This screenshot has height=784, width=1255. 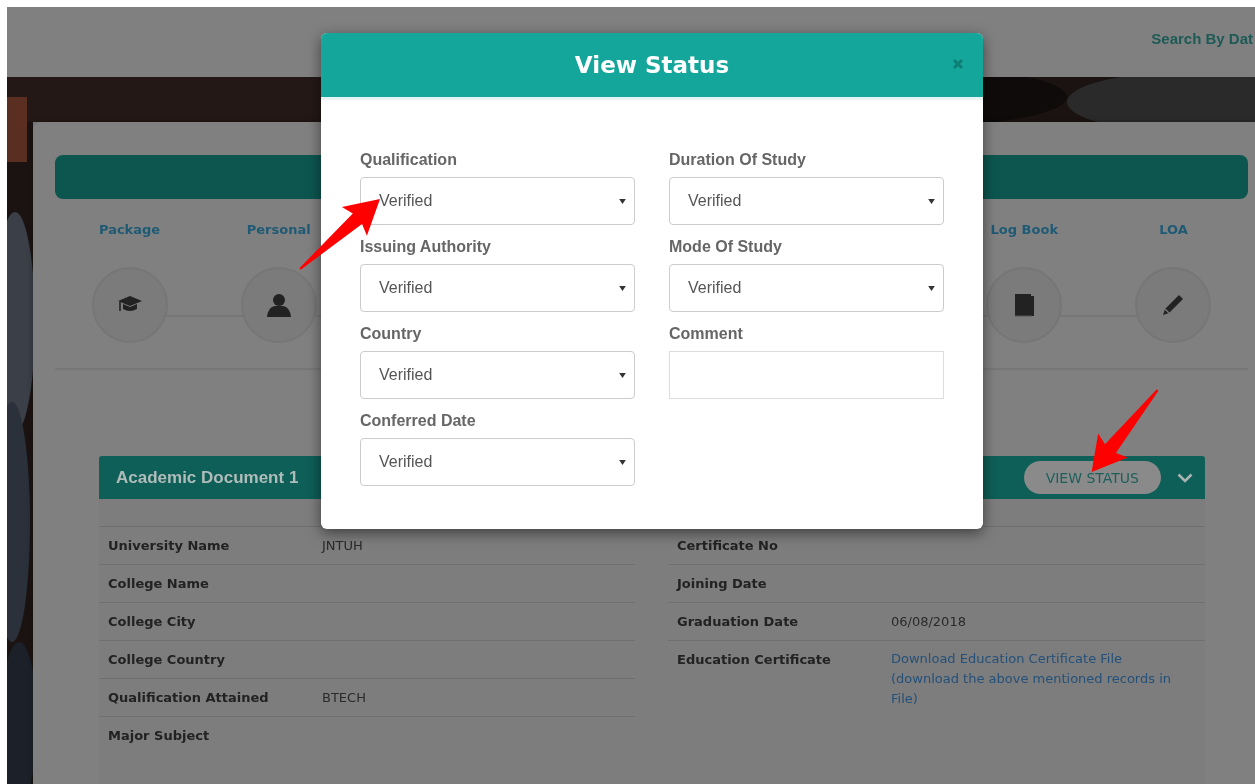 What do you see at coordinates (391, 334) in the screenshot?
I see `field-label: Country` at bounding box center [391, 334].